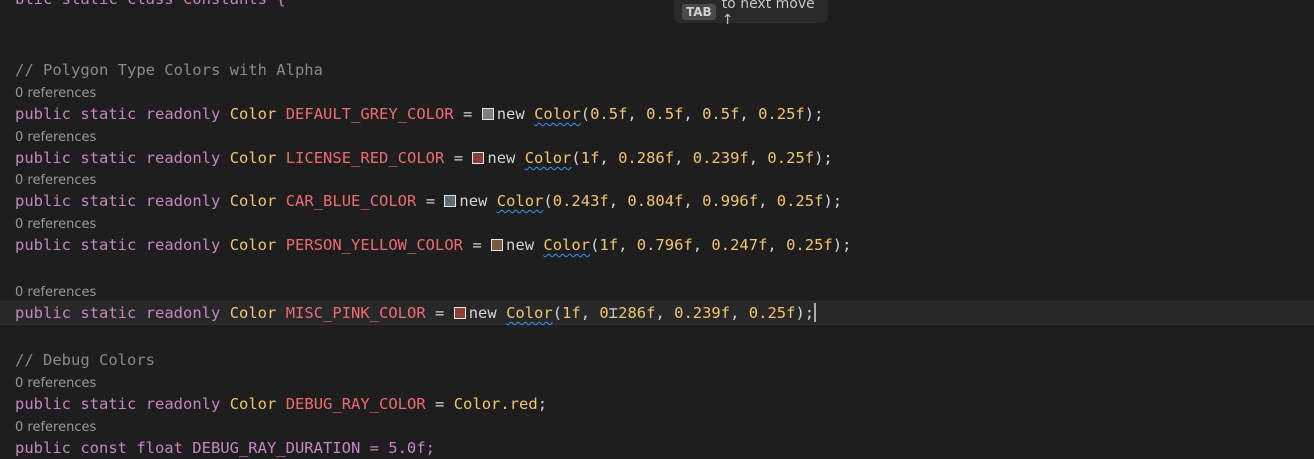  I want to click on constant-name: DEBUG_RAY_COLOR, so click(355, 404).